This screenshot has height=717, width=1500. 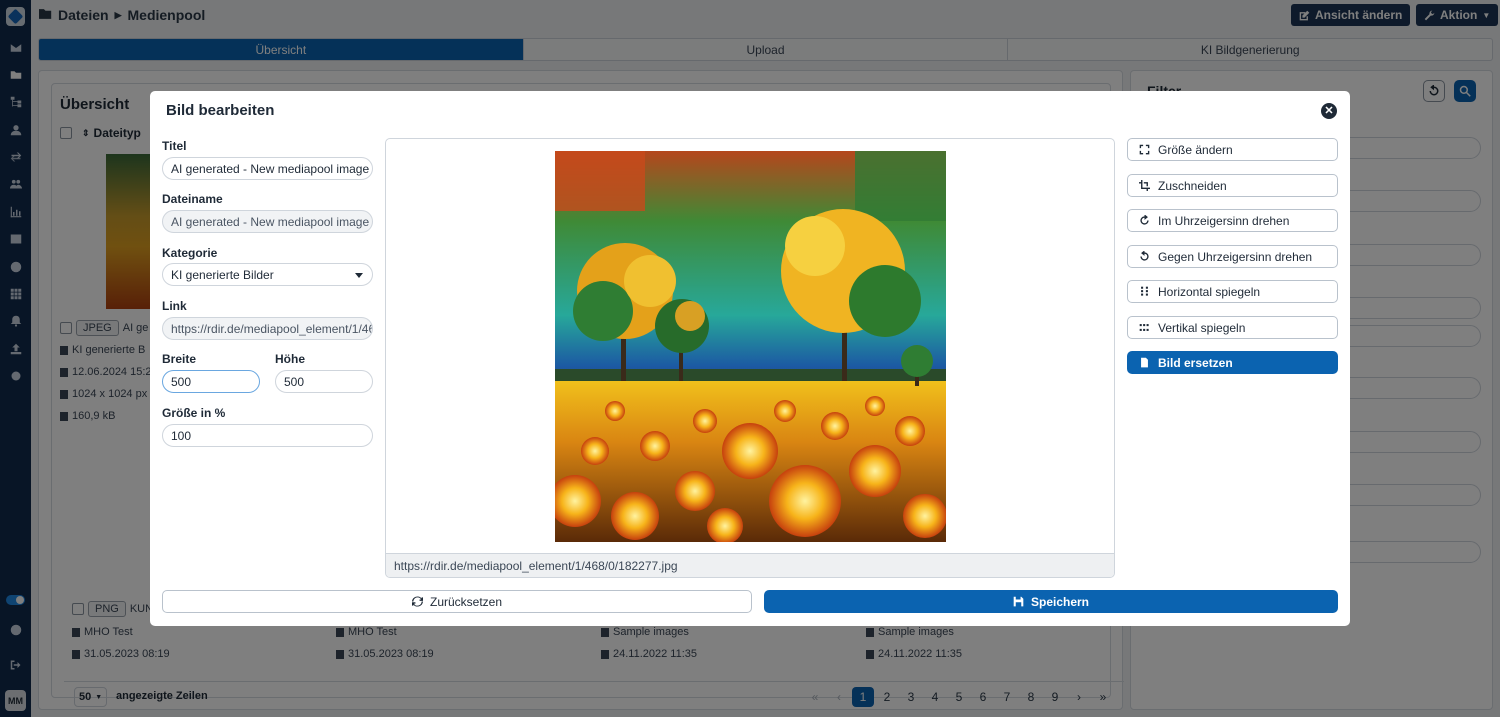 What do you see at coordinates (192, 199) in the screenshot?
I see `filename-label: Dateiname` at bounding box center [192, 199].